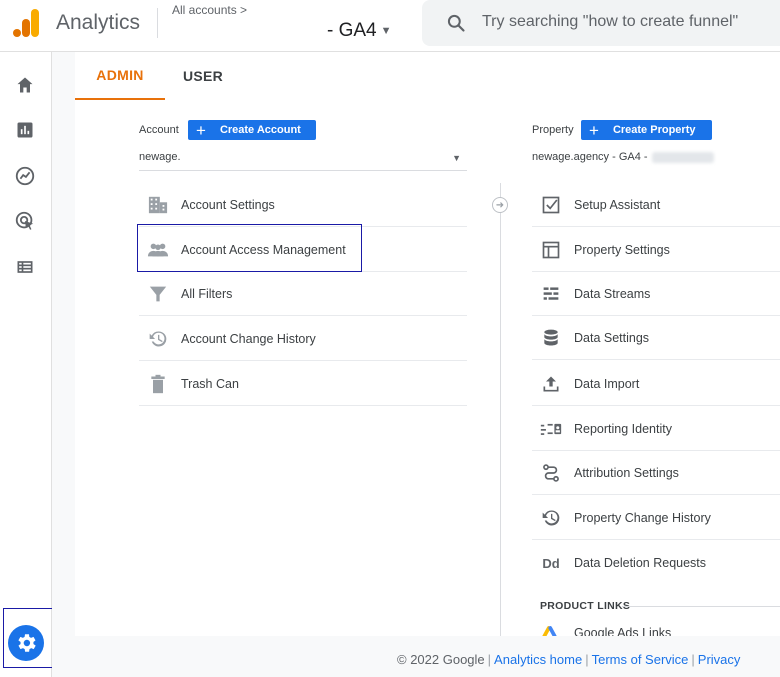 The image size is (780, 677). I want to click on footer-link-terms: Terms of Service, so click(640, 659).